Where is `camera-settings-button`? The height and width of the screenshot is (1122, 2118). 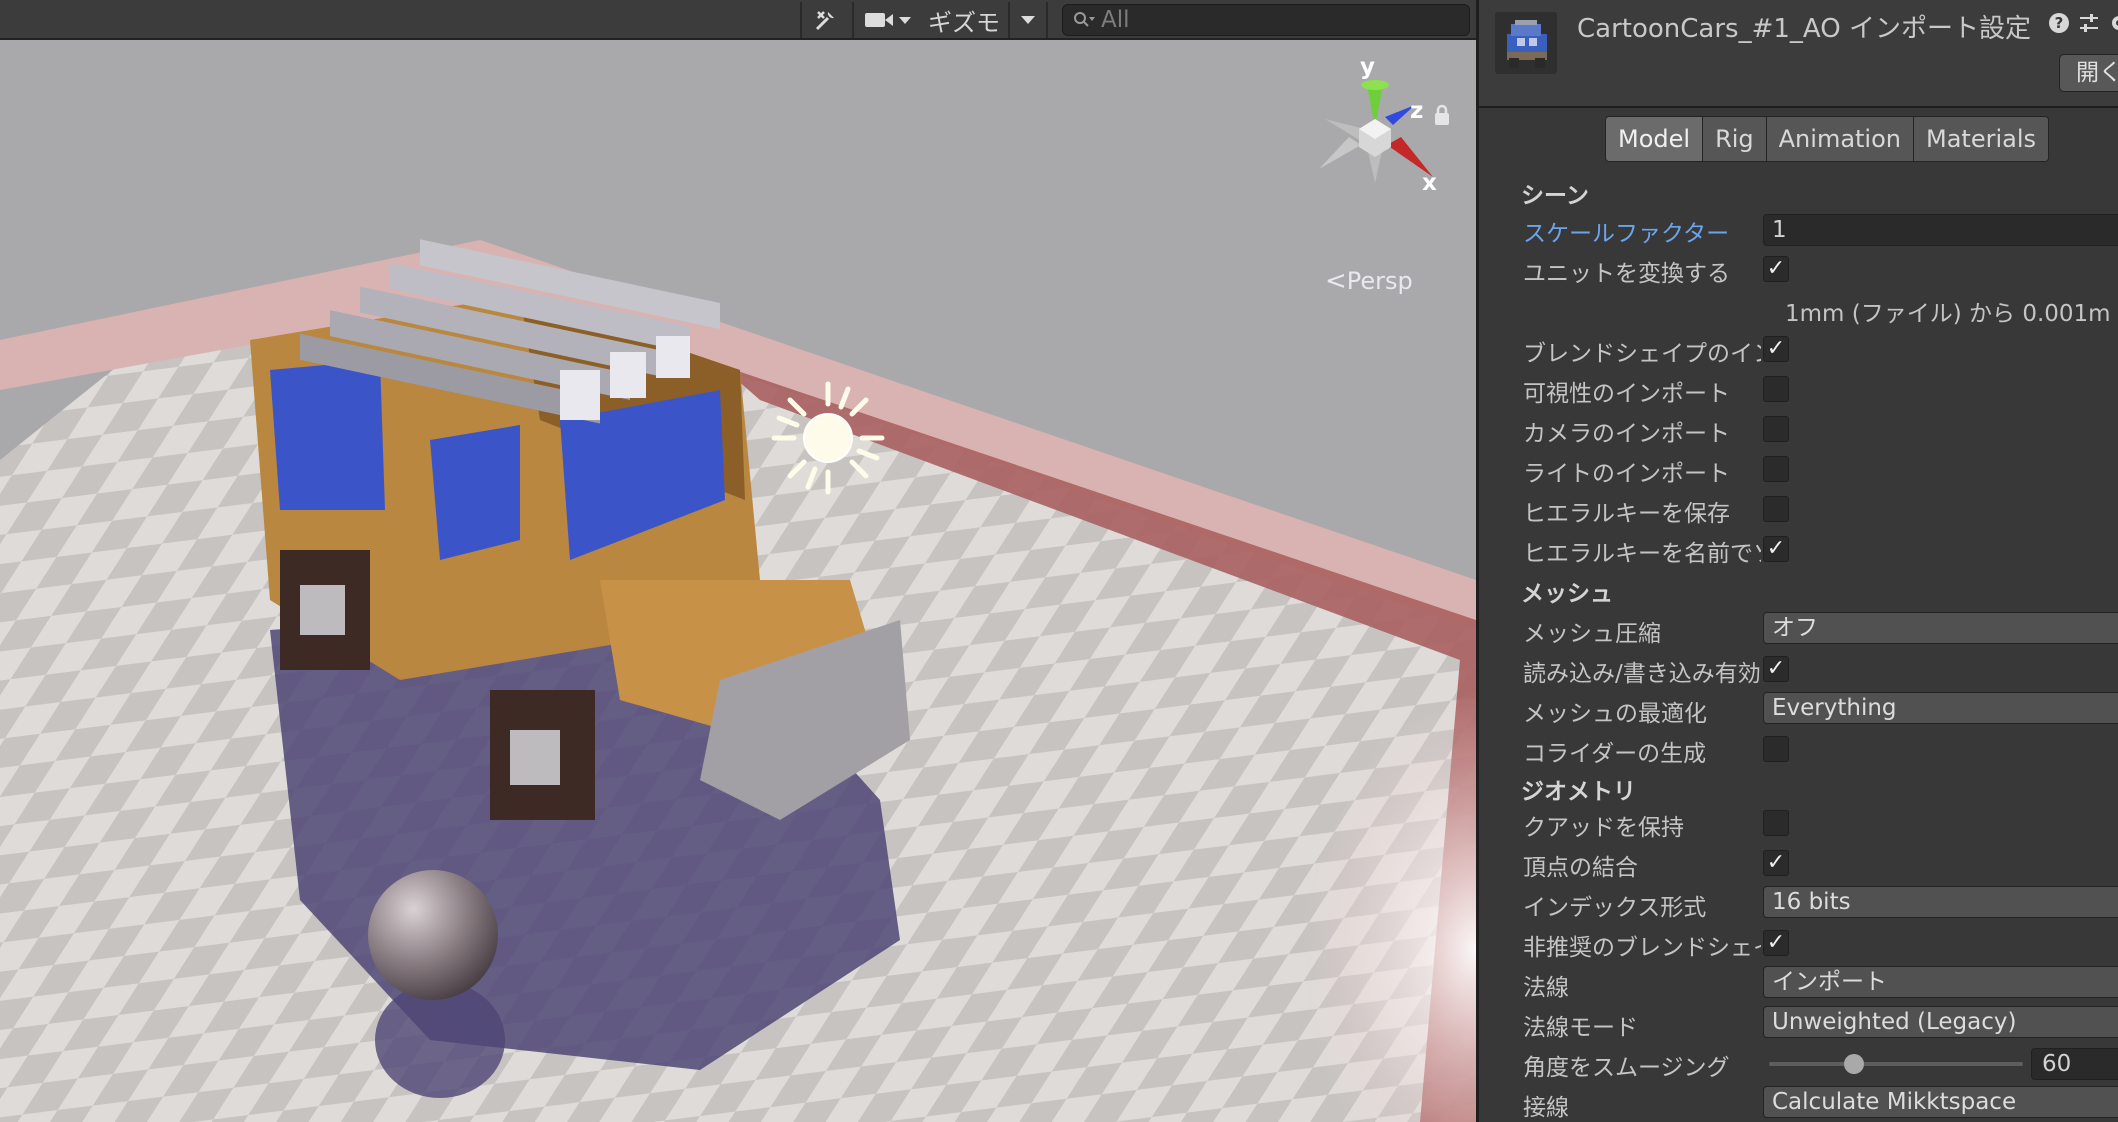
camera-settings-button is located at coordinates (888, 20).